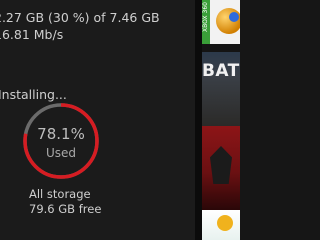 Image resolution: width=320 pixels, height=240 pixels. I want to click on game-cover-background, so click(221, 85).